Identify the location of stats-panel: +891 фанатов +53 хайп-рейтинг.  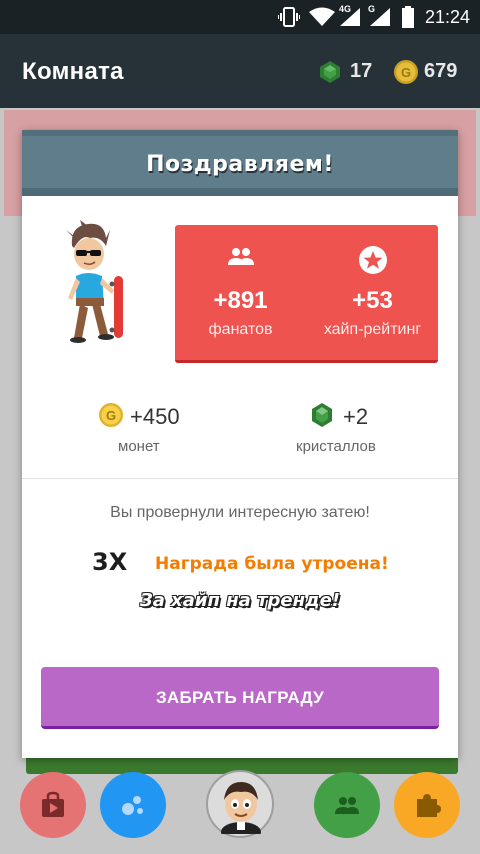
(306, 294).